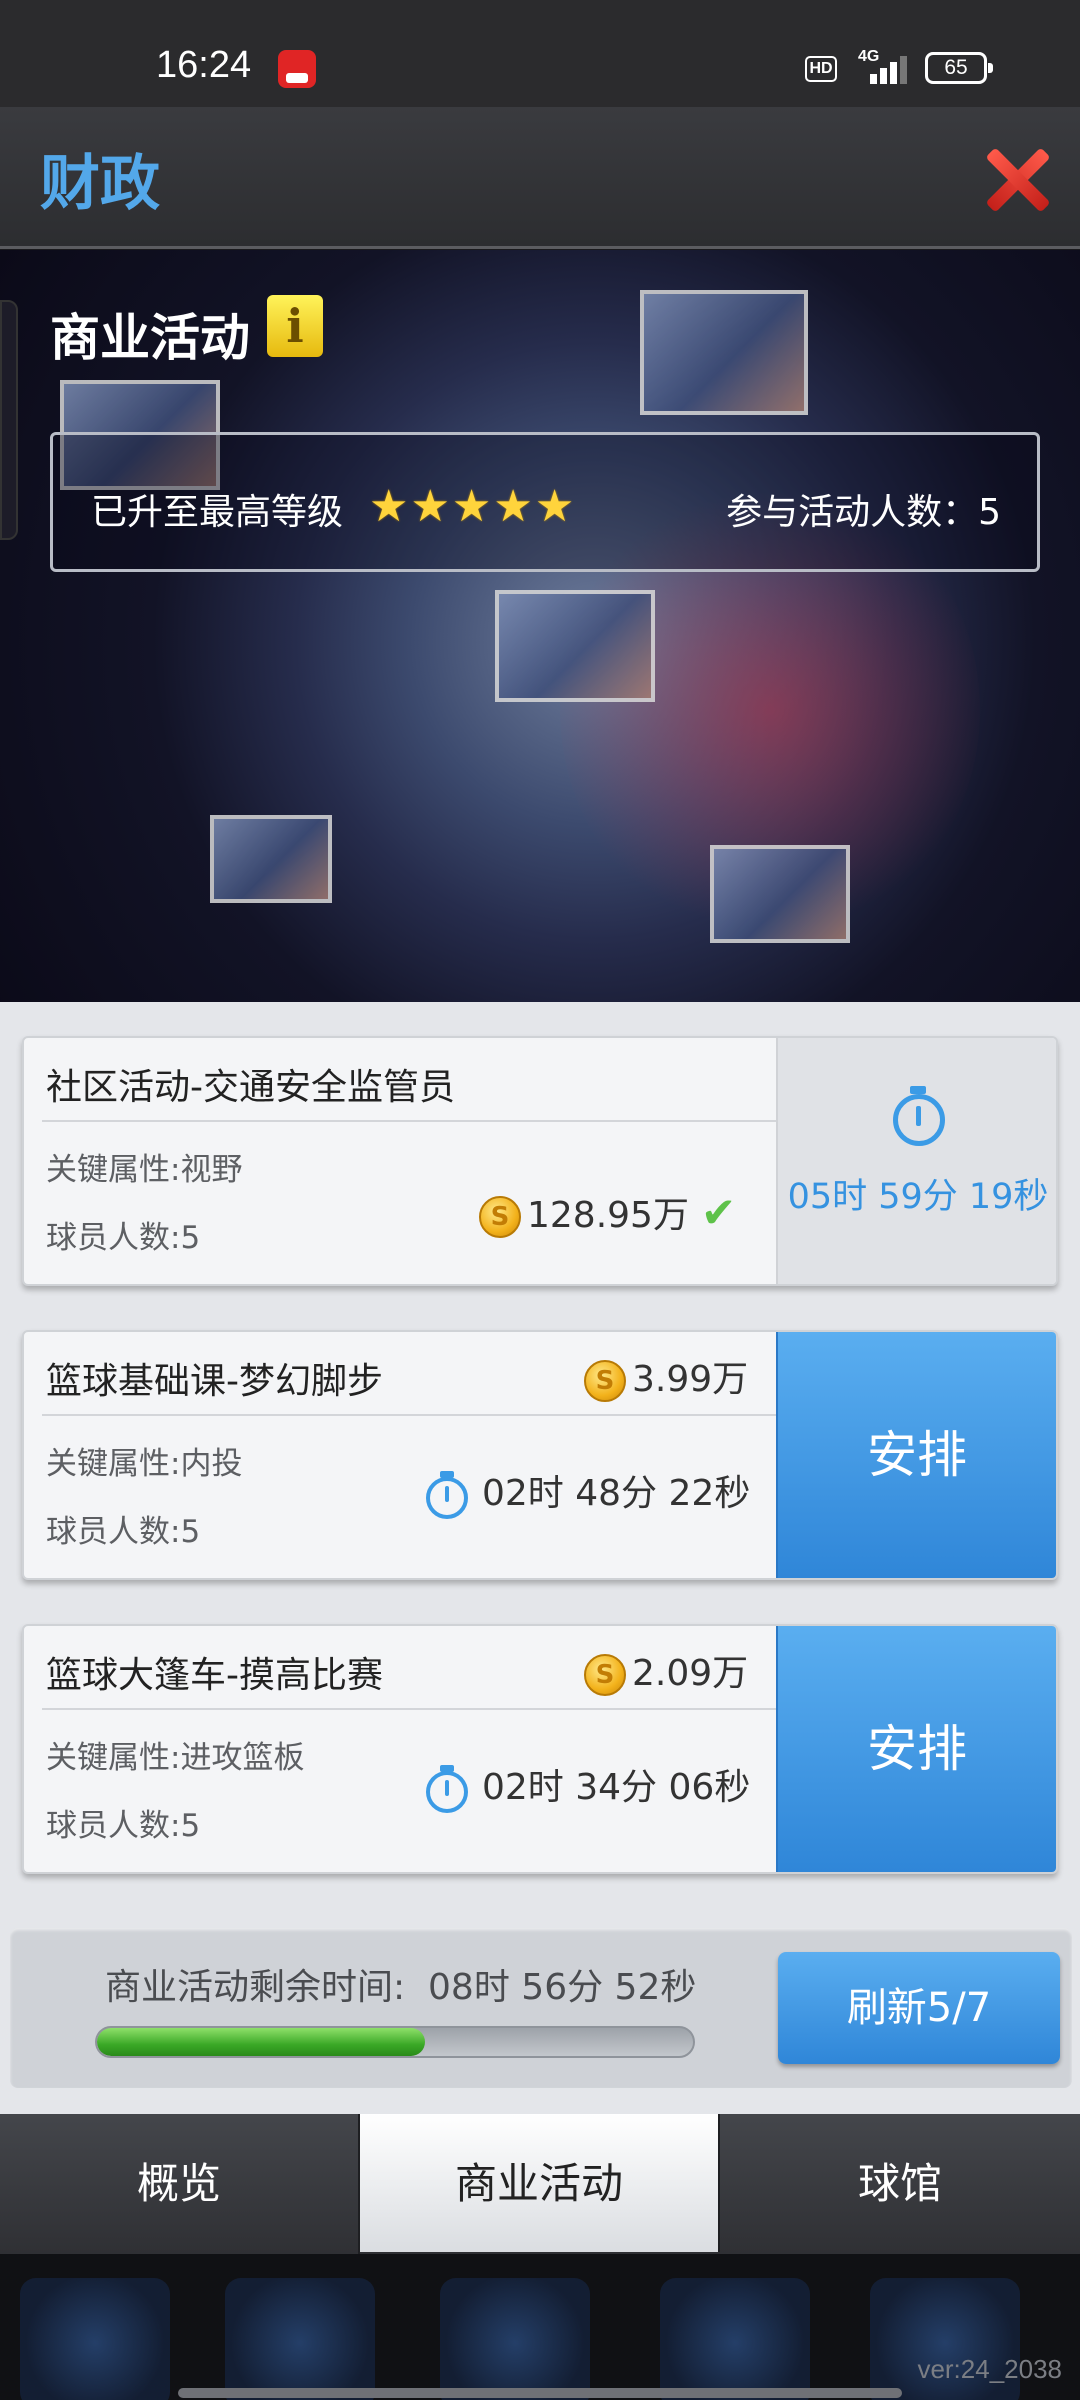  What do you see at coordinates (616, 1493) in the screenshot?
I see `duration-text: 02时 48分 22秒` at bounding box center [616, 1493].